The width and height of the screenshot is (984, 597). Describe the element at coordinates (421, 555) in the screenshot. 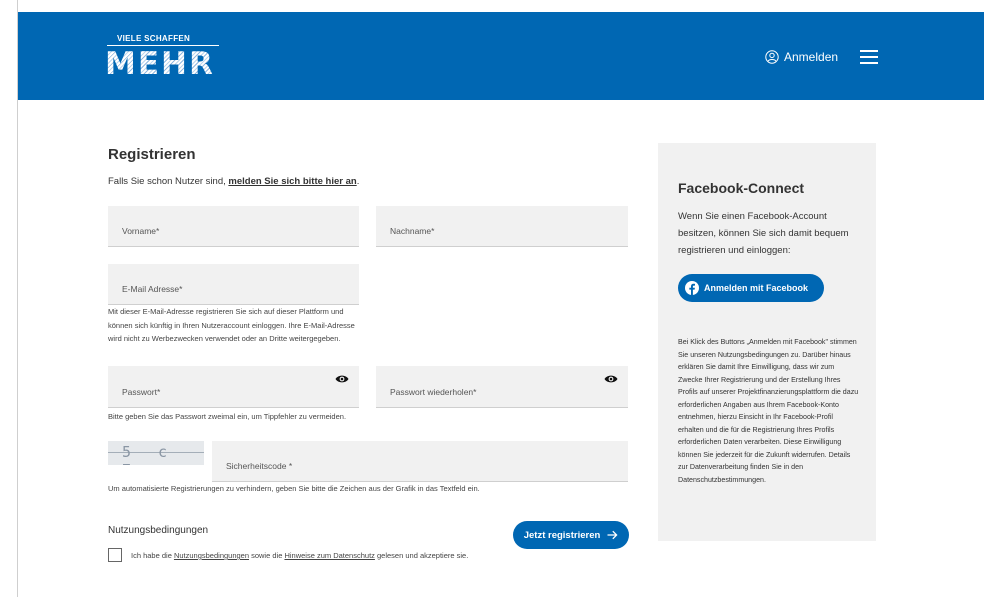

I see `terms-text-post: gelesen und akzeptiere sie.` at that location.